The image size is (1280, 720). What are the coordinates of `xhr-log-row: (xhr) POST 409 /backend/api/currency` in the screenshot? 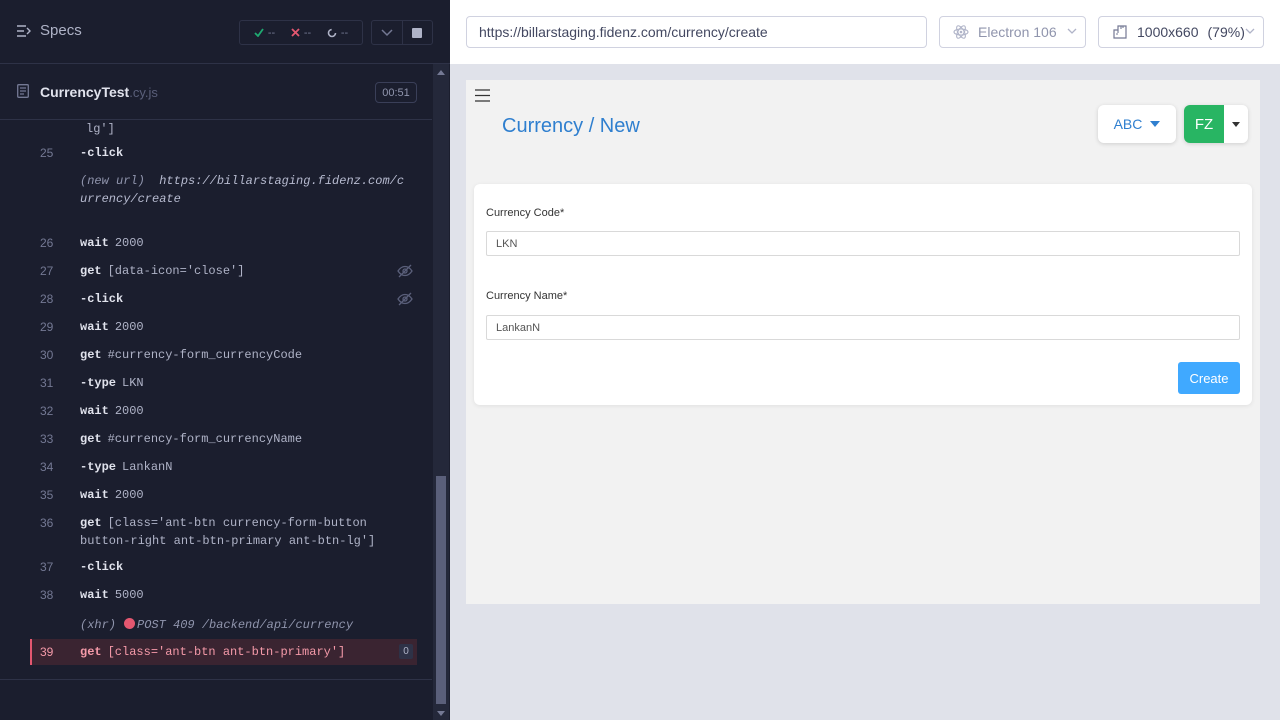 It's located at (223, 625).